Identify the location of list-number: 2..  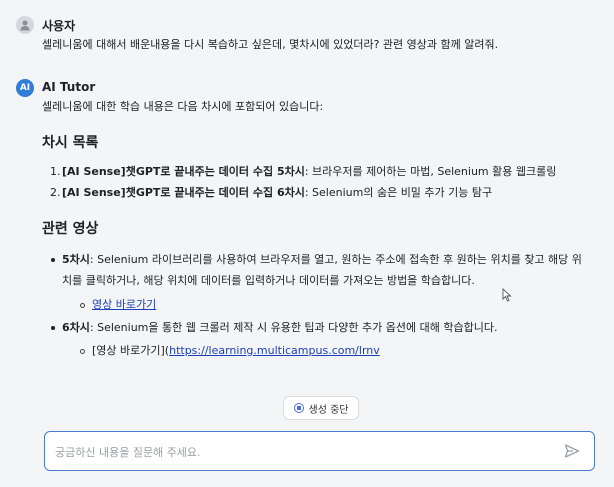
(55, 192).